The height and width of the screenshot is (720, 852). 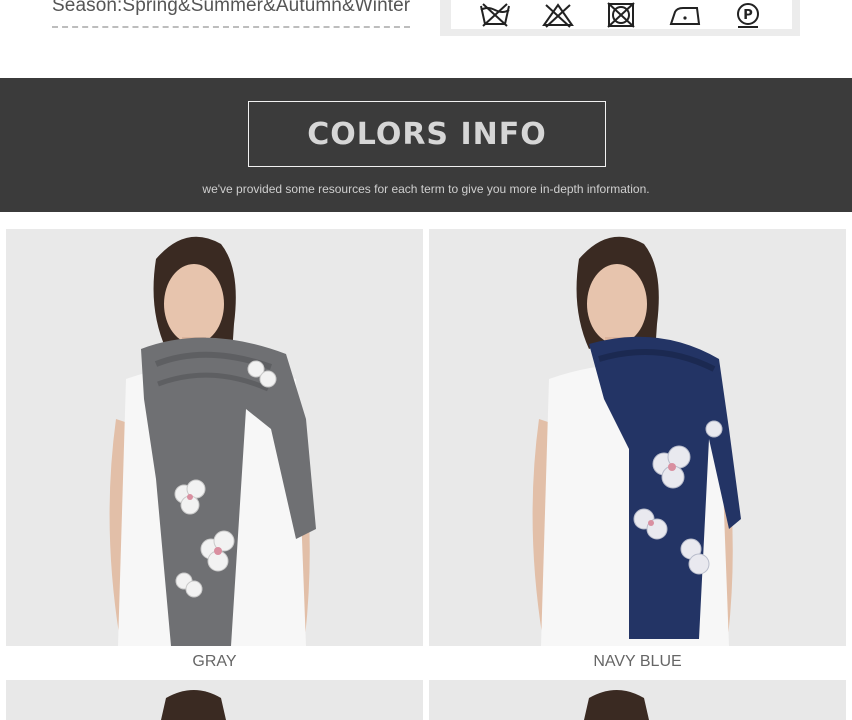 I want to click on color-name-label: GRAY, so click(x=214, y=662).